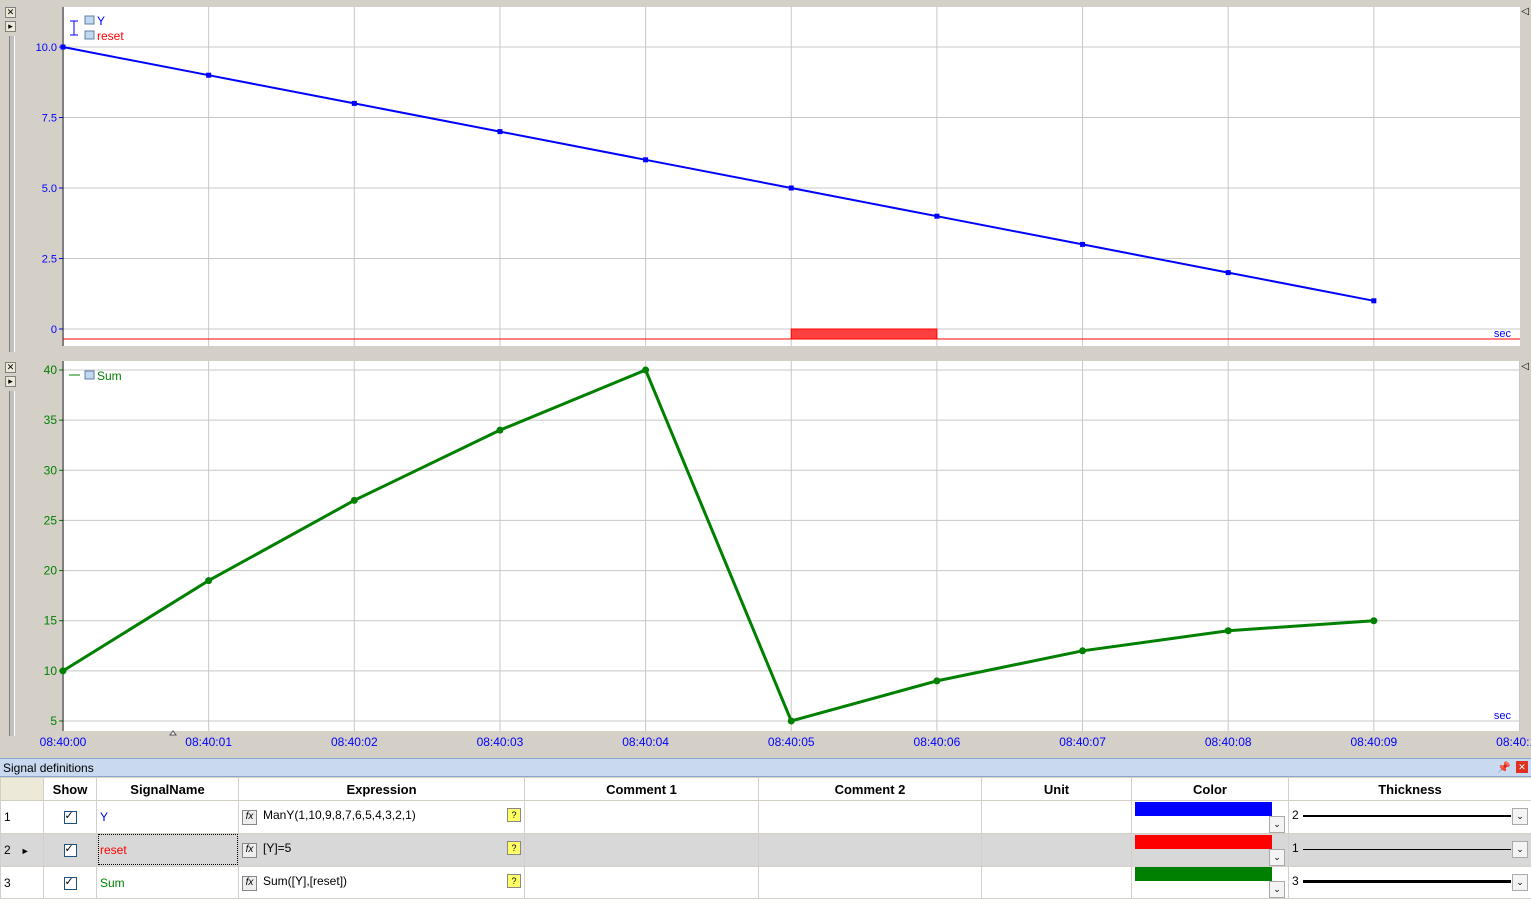 The image size is (1531, 899). I want to click on thickness-value: 2, so click(1295, 815).